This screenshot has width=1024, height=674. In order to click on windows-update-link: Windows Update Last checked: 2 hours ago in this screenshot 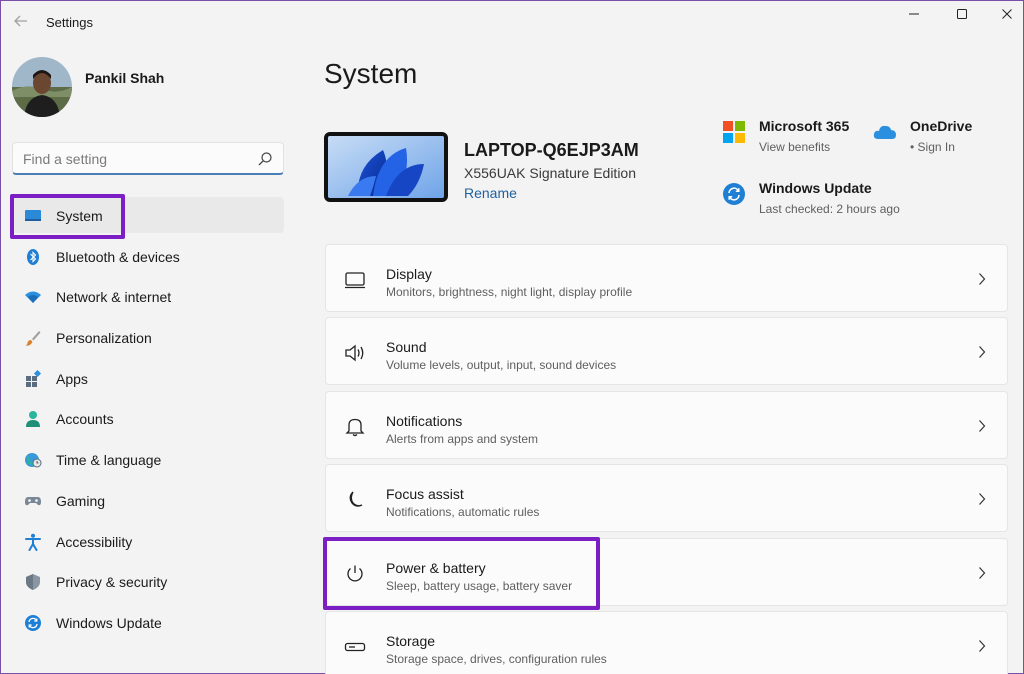, I will do `click(822, 202)`.